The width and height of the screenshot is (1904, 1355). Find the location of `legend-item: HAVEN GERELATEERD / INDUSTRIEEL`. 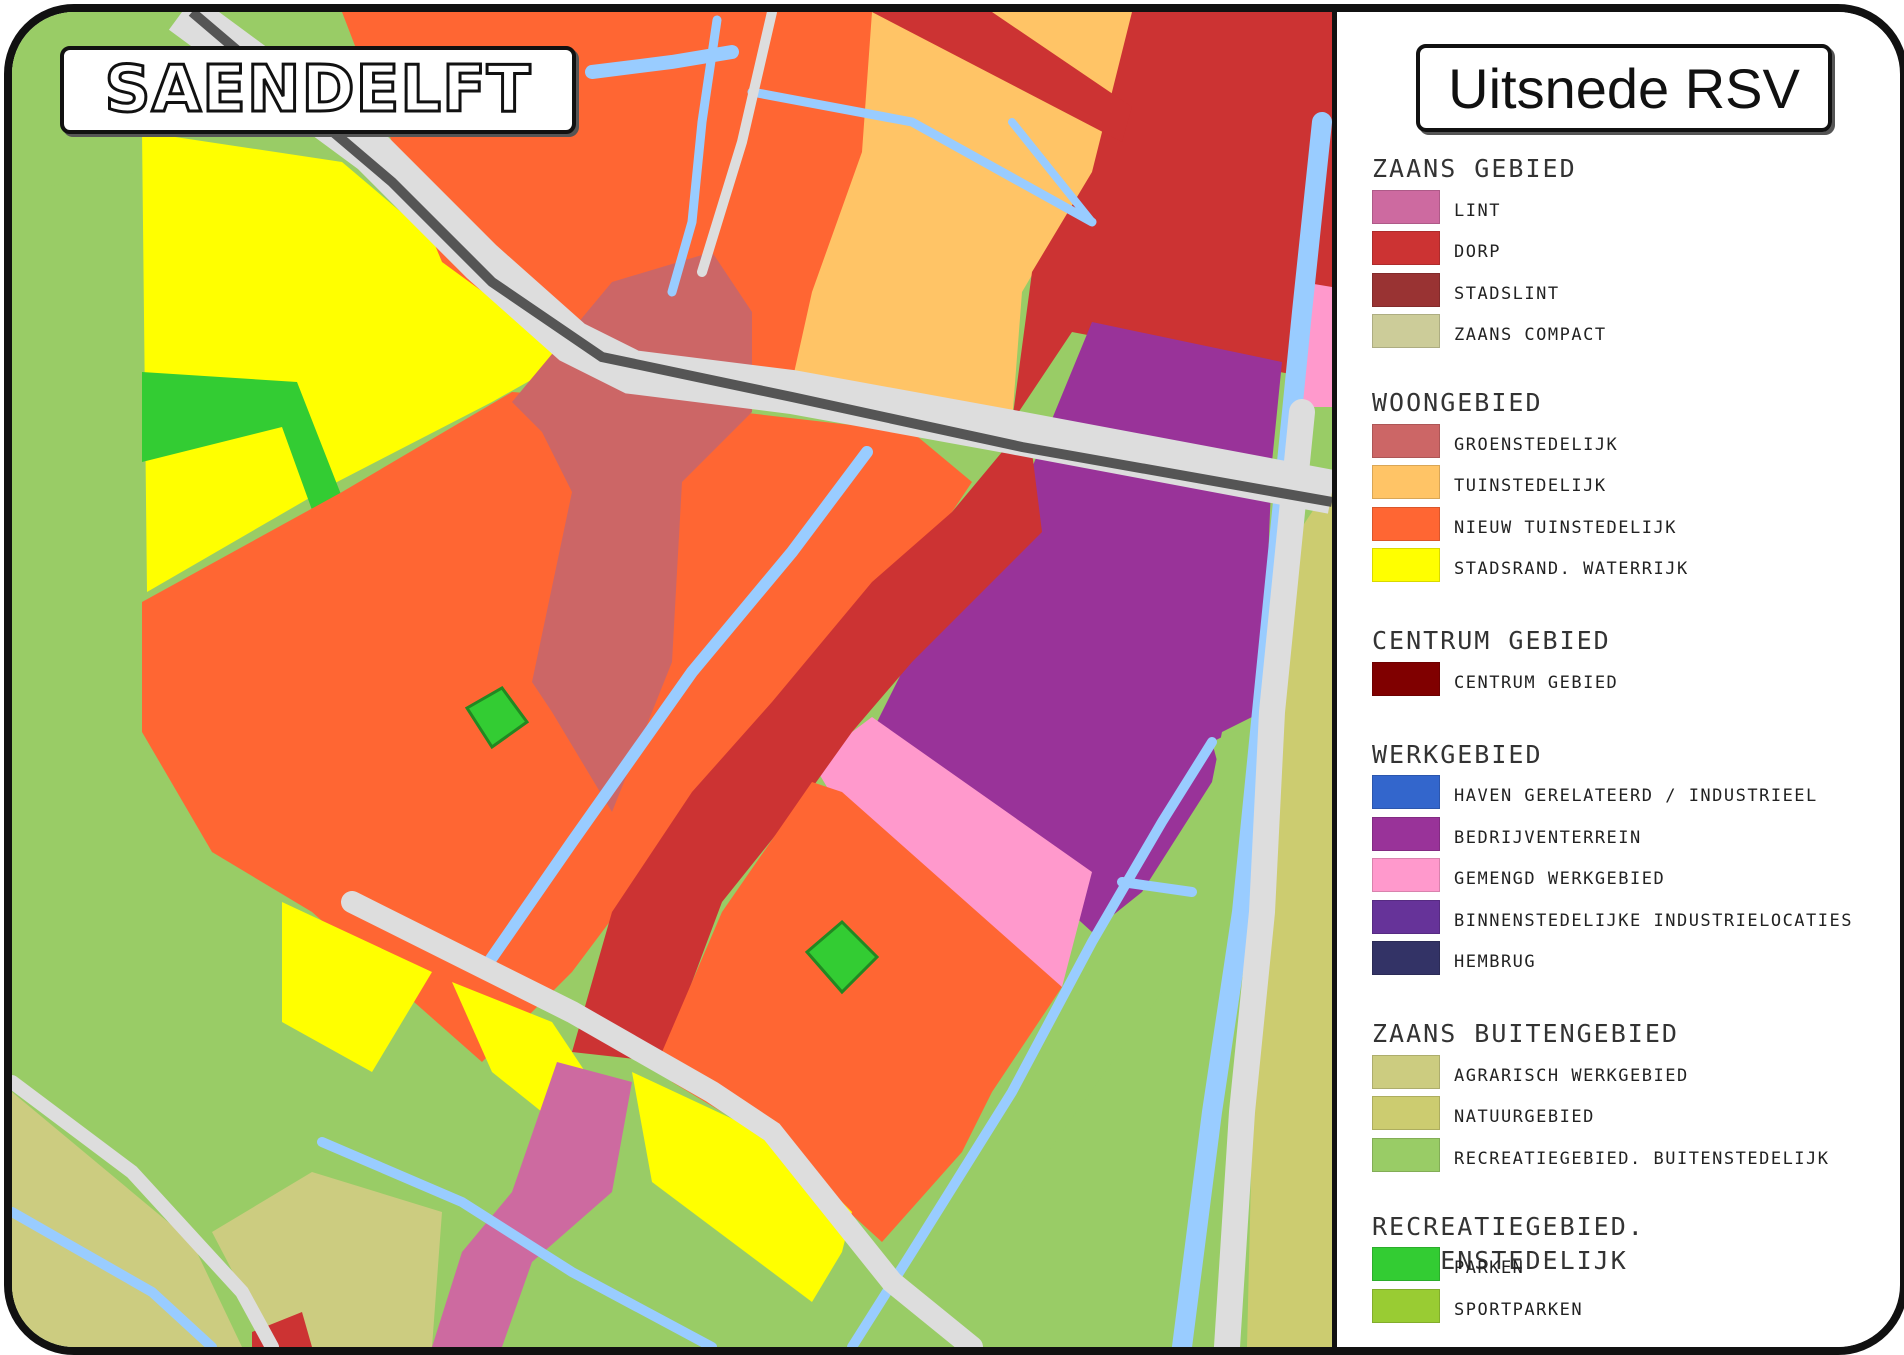

legend-item: HAVEN GERELATEERD / INDUSTRIEEL is located at coordinates (1632, 793).